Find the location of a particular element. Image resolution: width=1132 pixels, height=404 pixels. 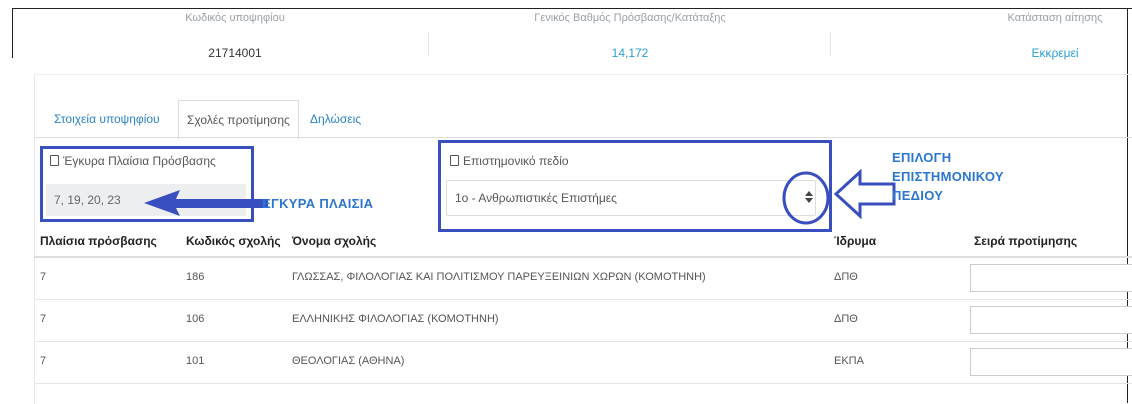

cell-name: ΘΕΟΛΟΓΙΑΣ (ΑΘΗΝΑ) is located at coordinates (348, 361).